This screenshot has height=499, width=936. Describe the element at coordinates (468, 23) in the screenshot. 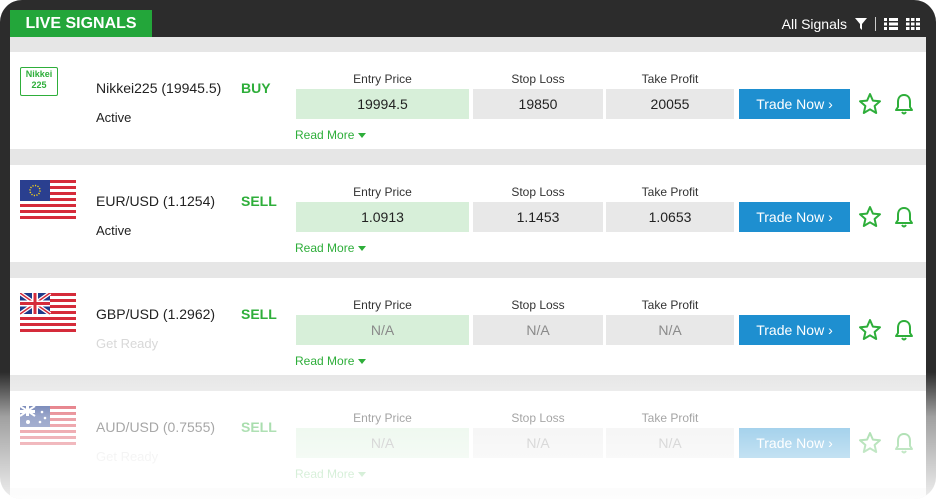

I see `widget-header: LIVE SIGNALS All Signals` at that location.